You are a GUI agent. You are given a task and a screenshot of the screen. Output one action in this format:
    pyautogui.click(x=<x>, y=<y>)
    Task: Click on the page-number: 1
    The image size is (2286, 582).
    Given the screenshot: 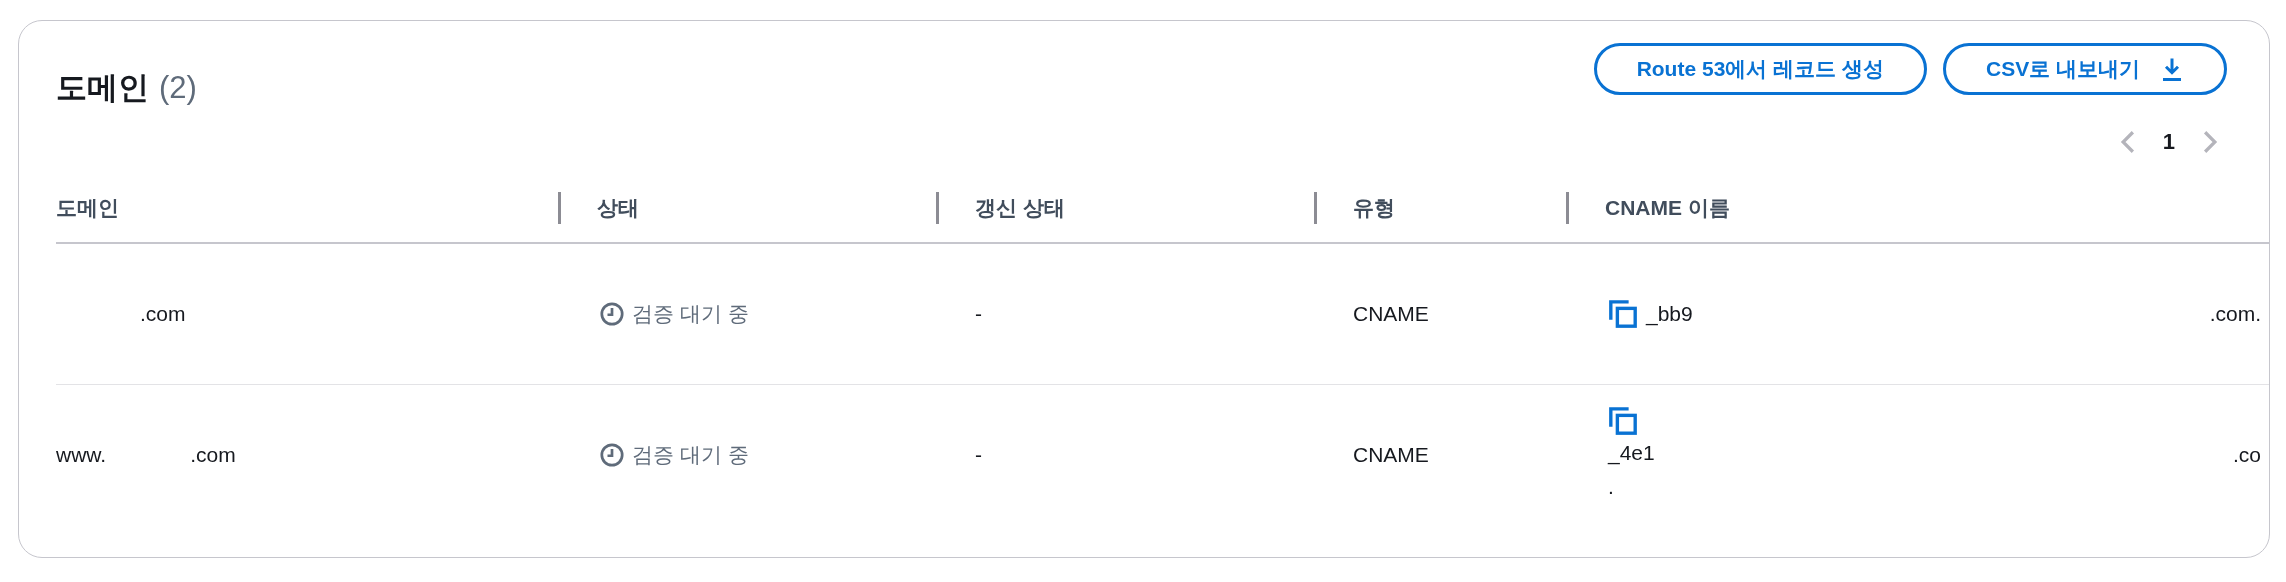 What is the action you would take?
    pyautogui.click(x=2168, y=141)
    